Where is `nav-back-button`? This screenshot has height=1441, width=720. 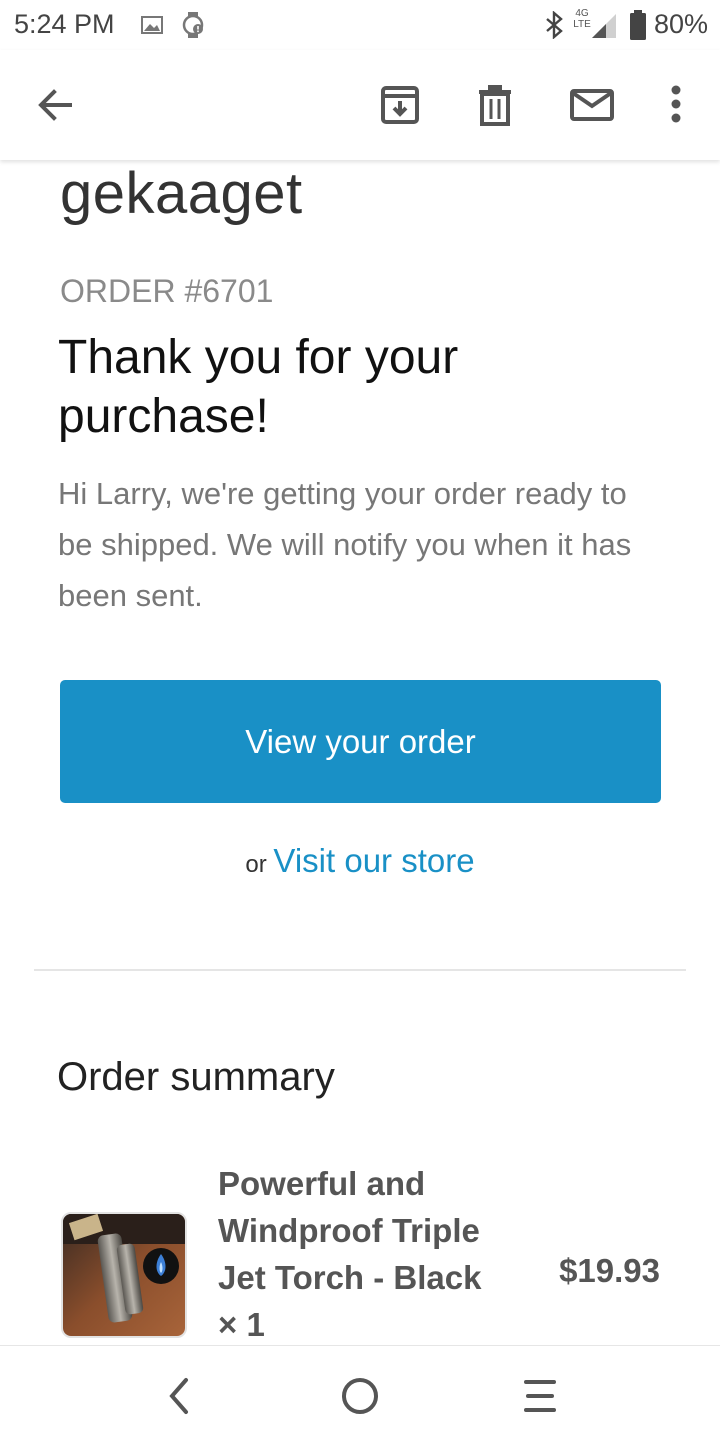
nav-back-button is located at coordinates (180, 1396).